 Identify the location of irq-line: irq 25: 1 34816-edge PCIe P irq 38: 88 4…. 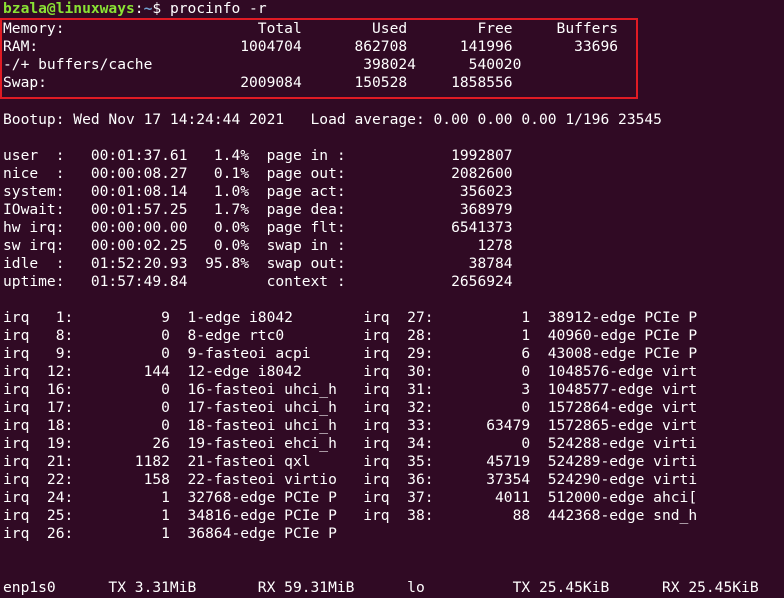
(350, 515).